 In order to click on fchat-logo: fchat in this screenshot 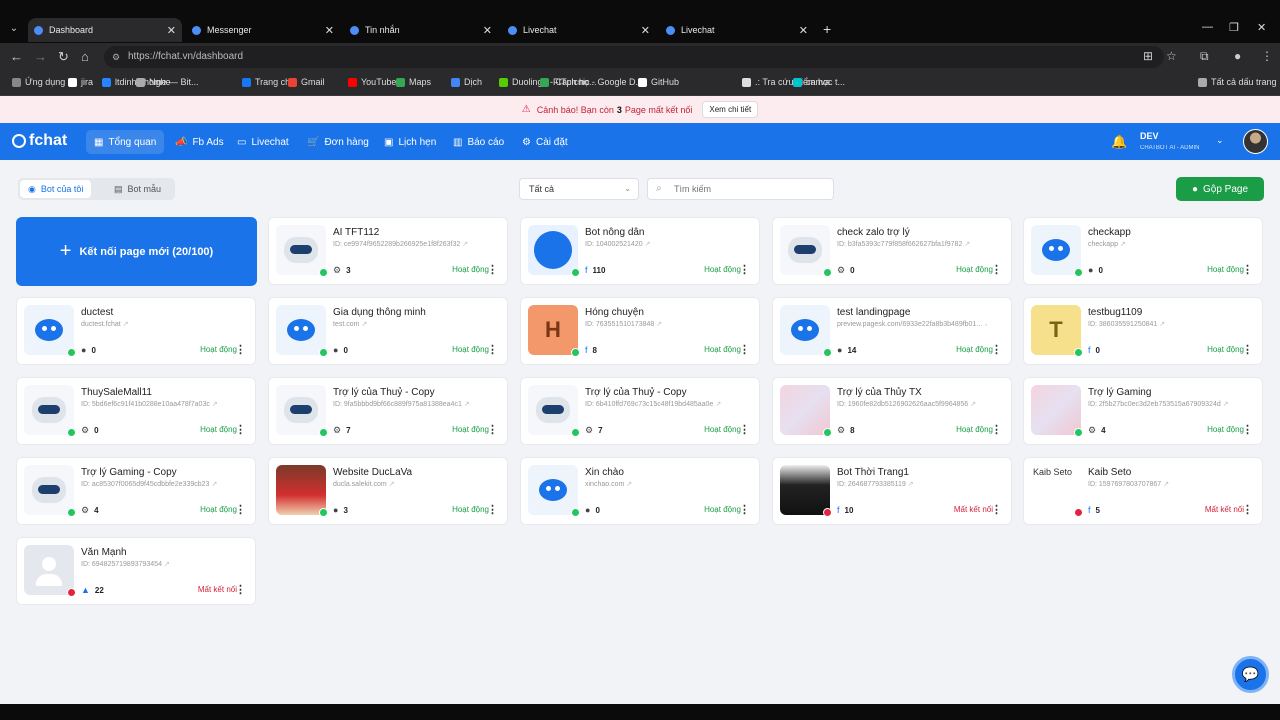, I will do `click(39, 141)`.